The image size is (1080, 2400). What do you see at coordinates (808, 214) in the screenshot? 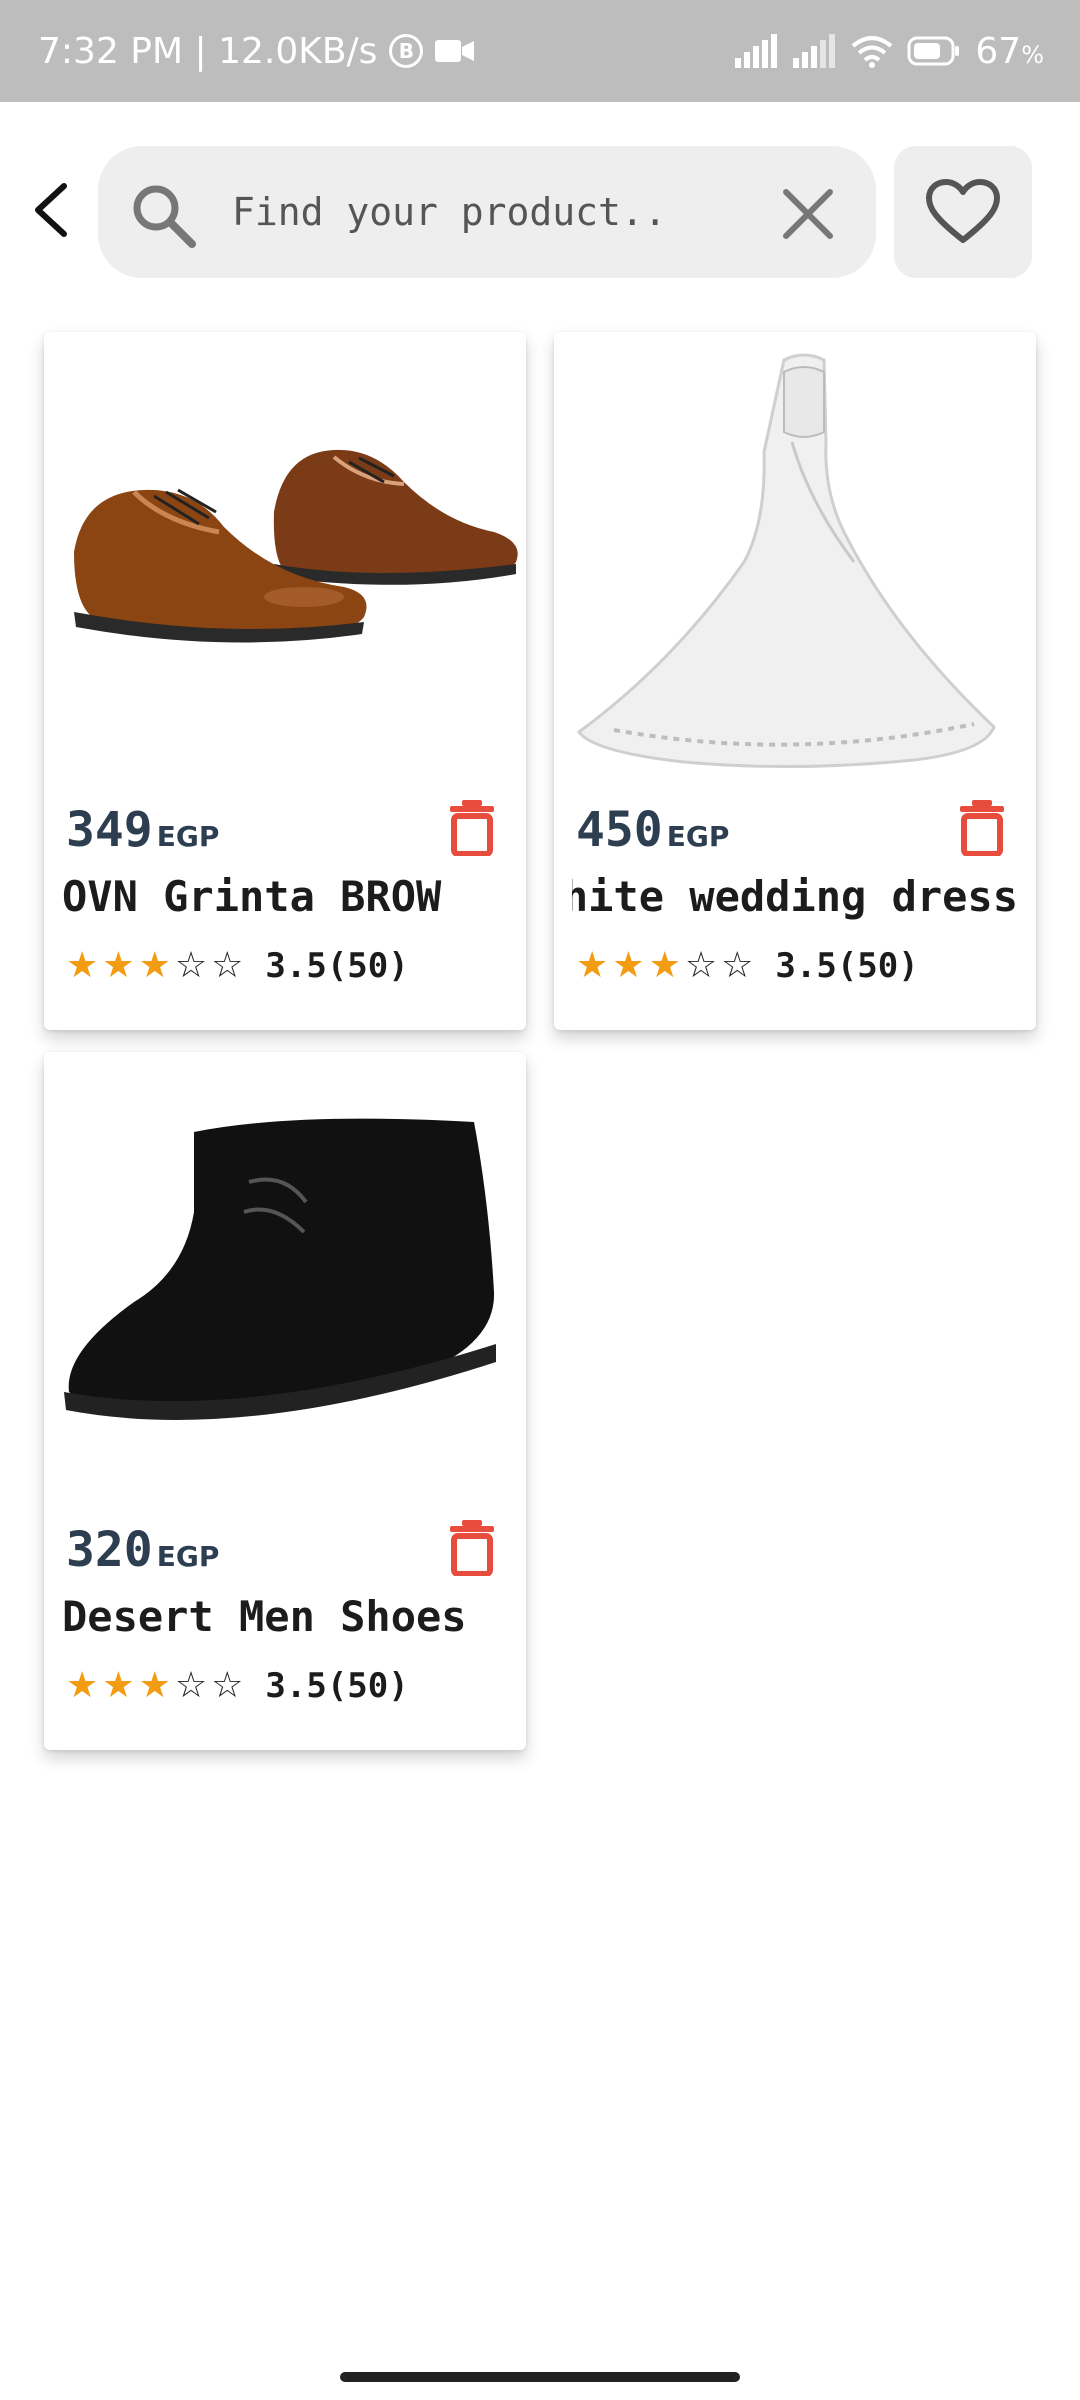
I see `close-icon` at bounding box center [808, 214].